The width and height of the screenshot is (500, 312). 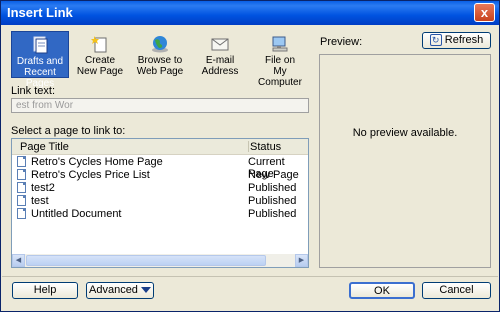 I want to click on page-status: New Page, so click(x=273, y=175).